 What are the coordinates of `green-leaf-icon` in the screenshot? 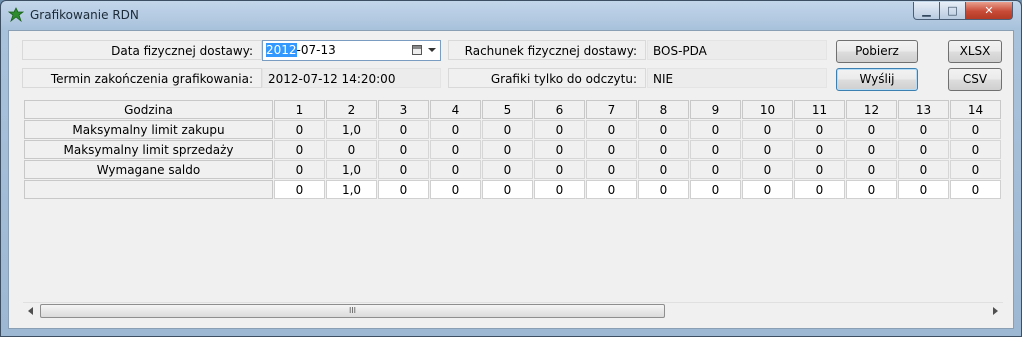 It's located at (16, 15).